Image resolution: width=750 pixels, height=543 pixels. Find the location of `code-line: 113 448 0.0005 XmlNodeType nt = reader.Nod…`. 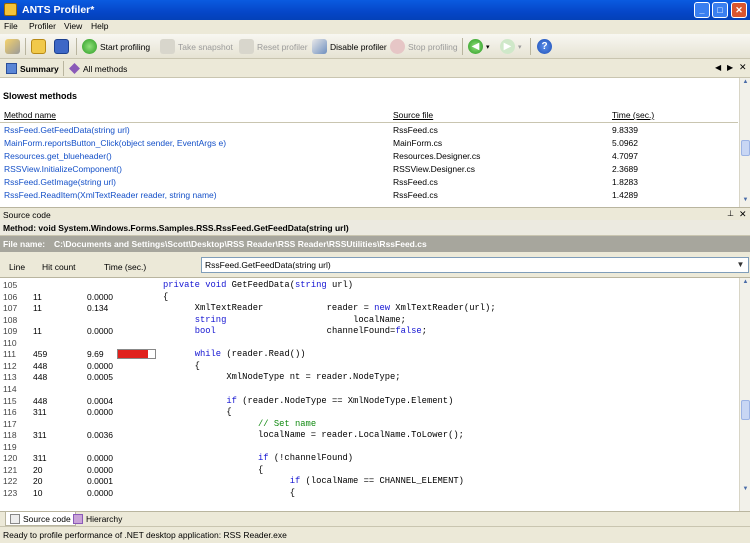

code-line: 113 448 0.0005 XmlNodeType nt = reader.Nod… is located at coordinates (369, 377).